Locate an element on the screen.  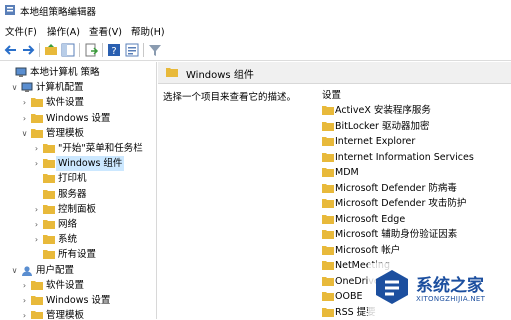
tree-item: ∨ 用户配置 is located at coordinates (78, 270).